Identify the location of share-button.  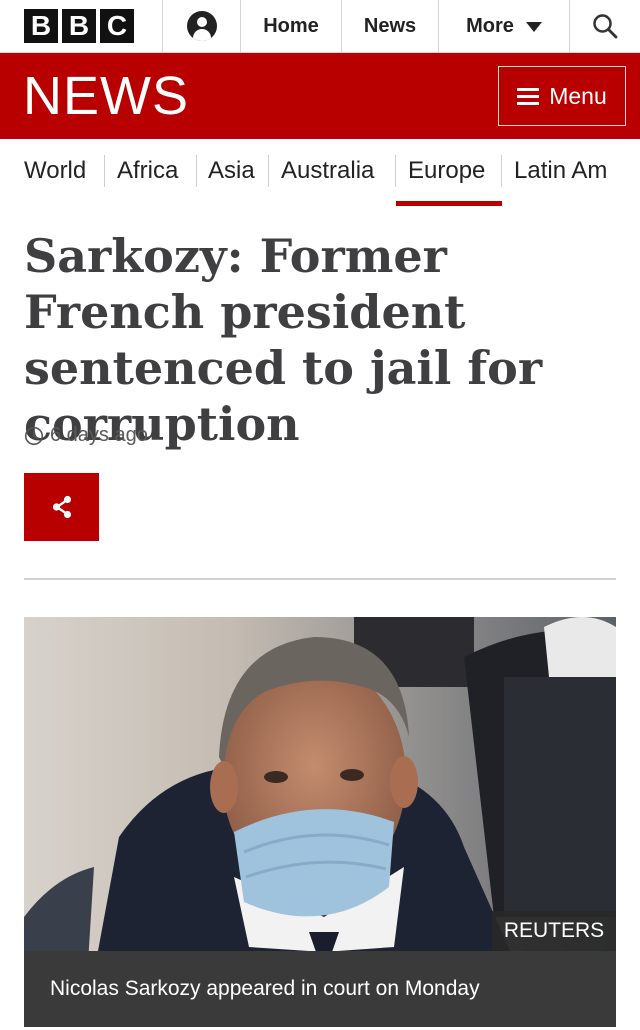
(61, 507).